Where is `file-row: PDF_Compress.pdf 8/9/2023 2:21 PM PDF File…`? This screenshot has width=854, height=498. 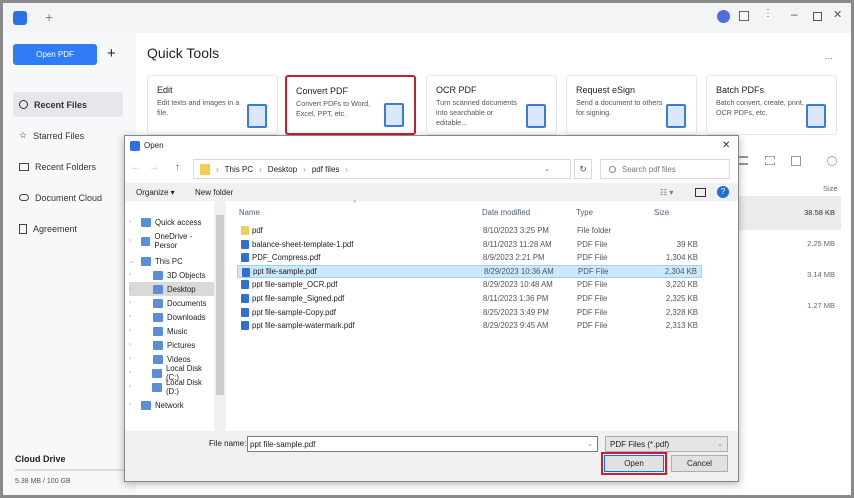
file-row: PDF_Compress.pdf 8/9/2023 2:21 PM PDF File… is located at coordinates (469, 257).